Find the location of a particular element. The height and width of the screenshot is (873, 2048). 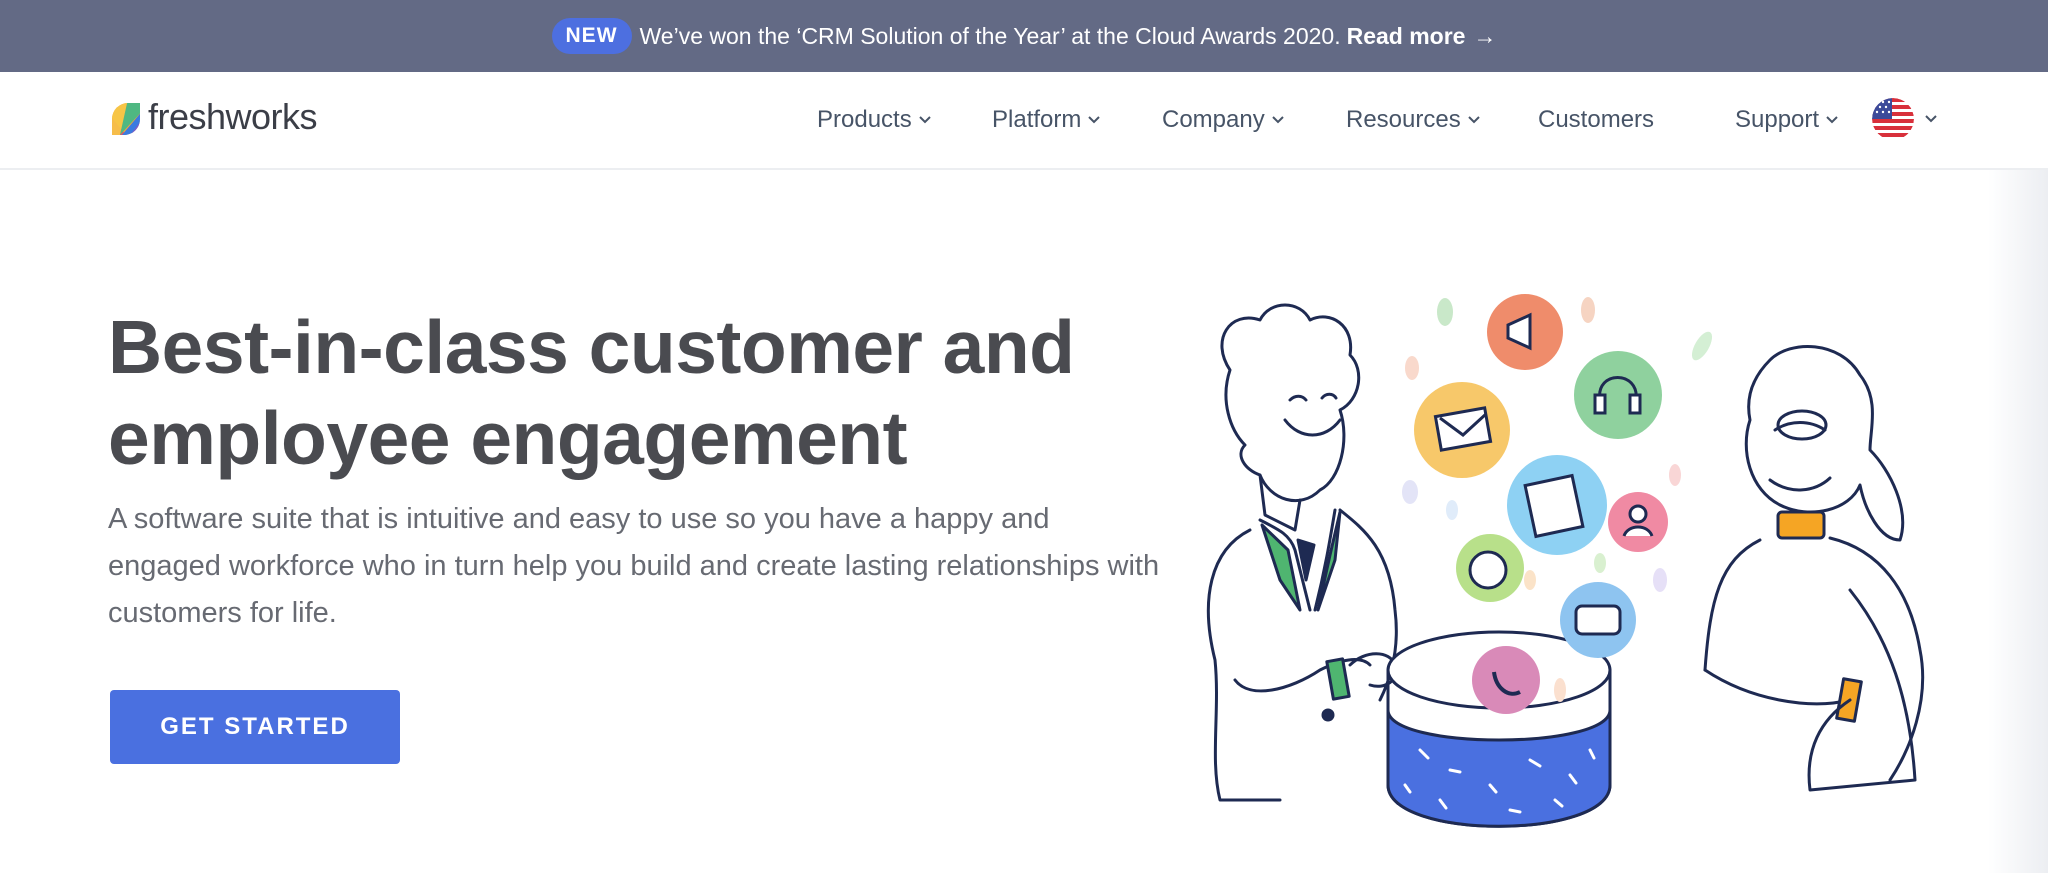

nav-support: Support is located at coordinates (1787, 120).